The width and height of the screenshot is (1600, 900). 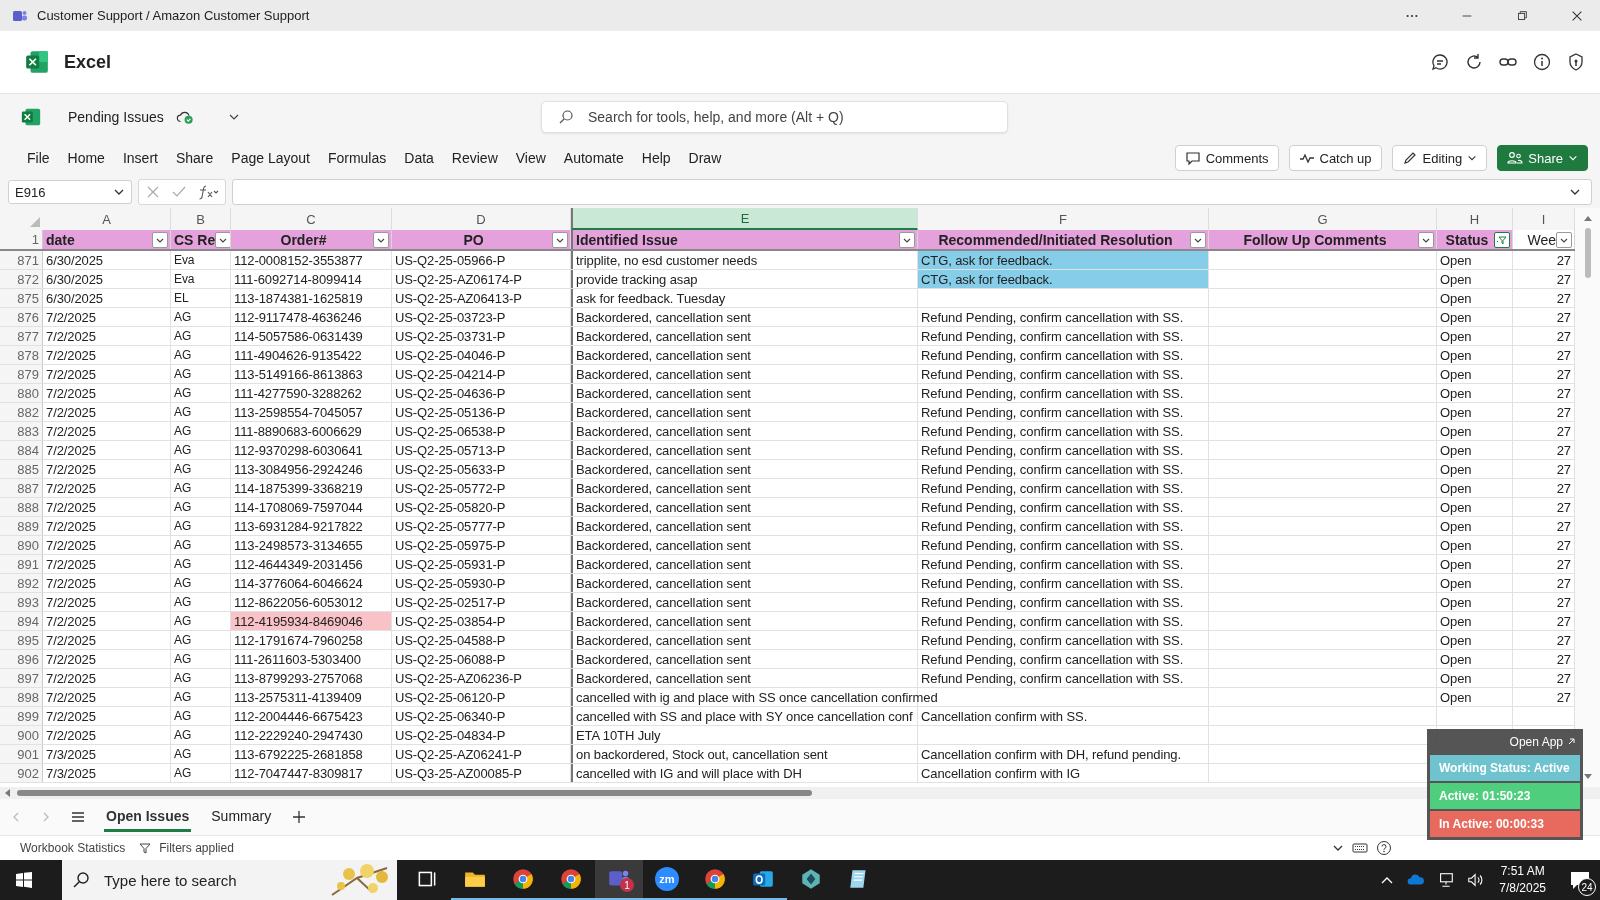 I want to click on table-cell: 112-9370298-6030641, so click(x=298, y=450).